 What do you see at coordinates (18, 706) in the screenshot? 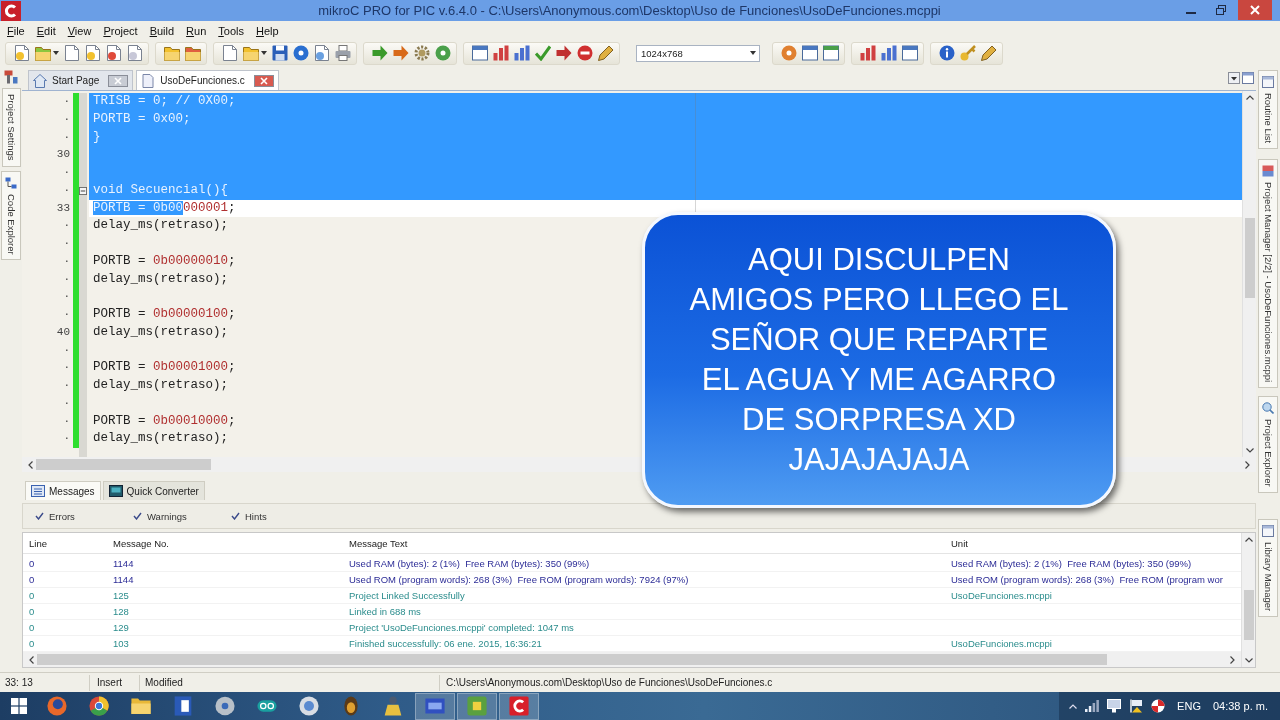
I see `windows-logo-icon` at bounding box center [18, 706].